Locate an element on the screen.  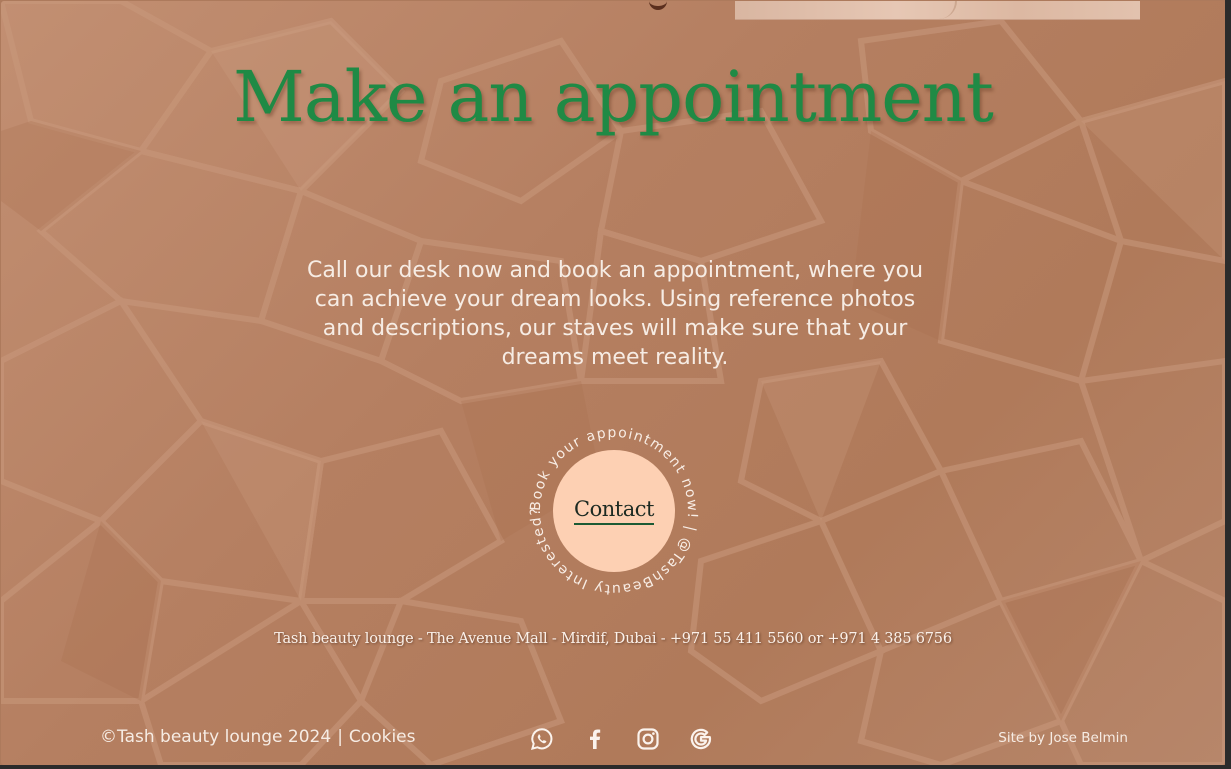
page-title: Make an appointment is located at coordinates (613, 97).